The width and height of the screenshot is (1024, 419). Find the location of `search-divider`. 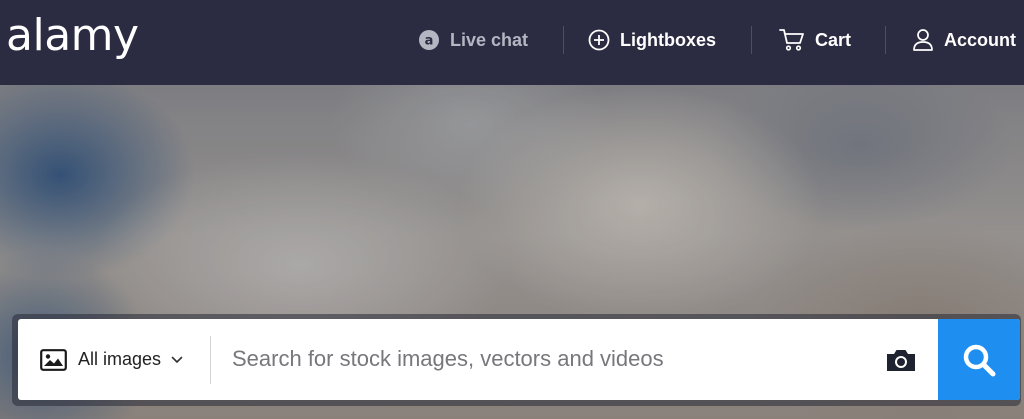

search-divider is located at coordinates (210, 360).